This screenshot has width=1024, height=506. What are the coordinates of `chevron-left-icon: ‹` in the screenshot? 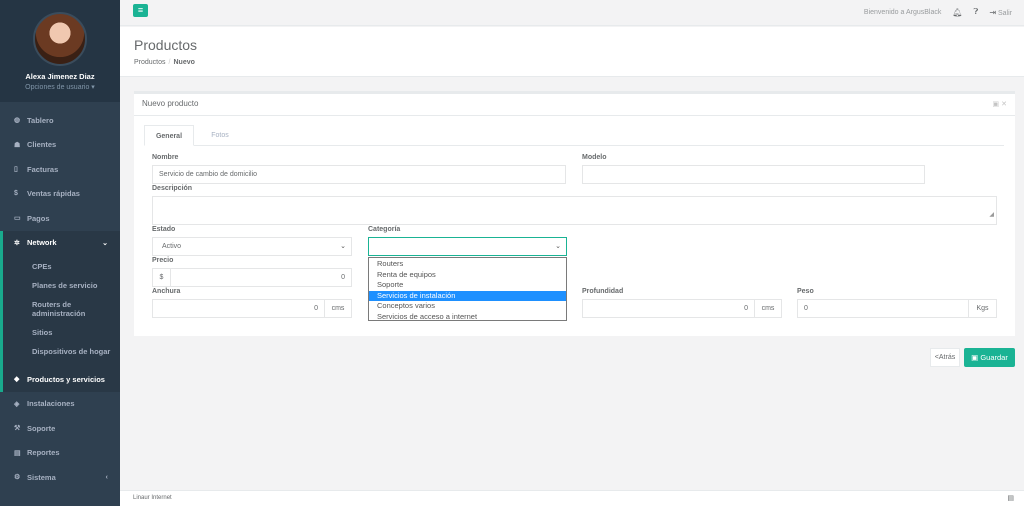 It's located at (106, 477).